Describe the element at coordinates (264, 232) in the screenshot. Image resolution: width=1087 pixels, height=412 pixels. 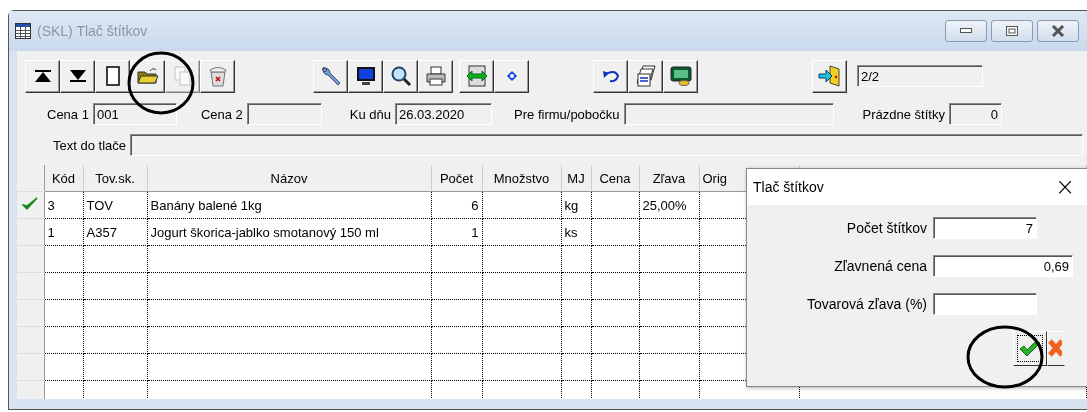
I see `table-cell: Jogurt škorica-jablko smotanový 150 ml` at that location.